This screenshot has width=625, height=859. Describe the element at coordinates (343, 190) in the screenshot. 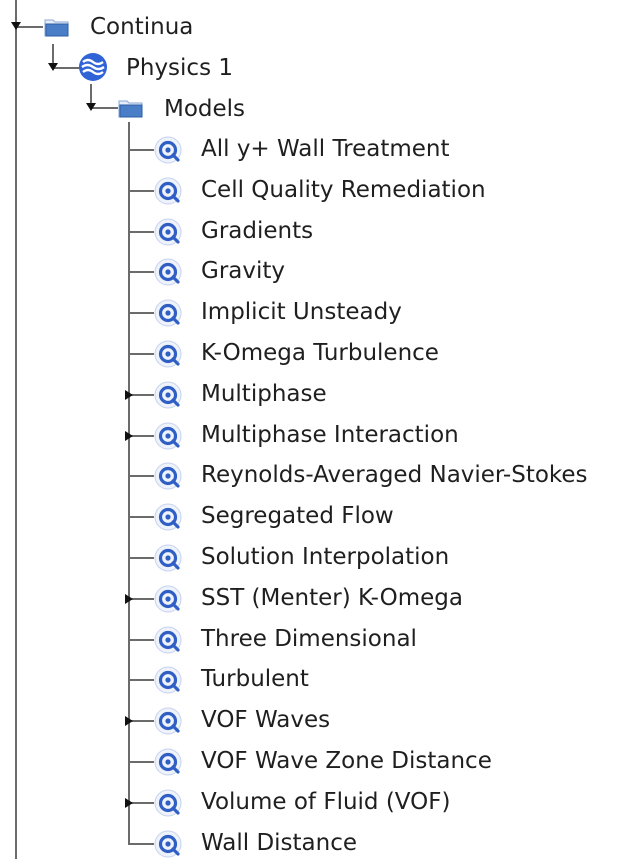

I see `tree-node-model: Cell Quality Remediation` at that location.